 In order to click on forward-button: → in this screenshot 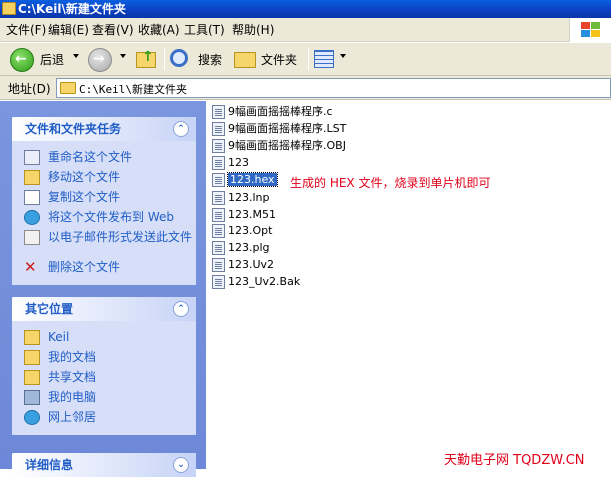, I will do `click(103, 60)`.